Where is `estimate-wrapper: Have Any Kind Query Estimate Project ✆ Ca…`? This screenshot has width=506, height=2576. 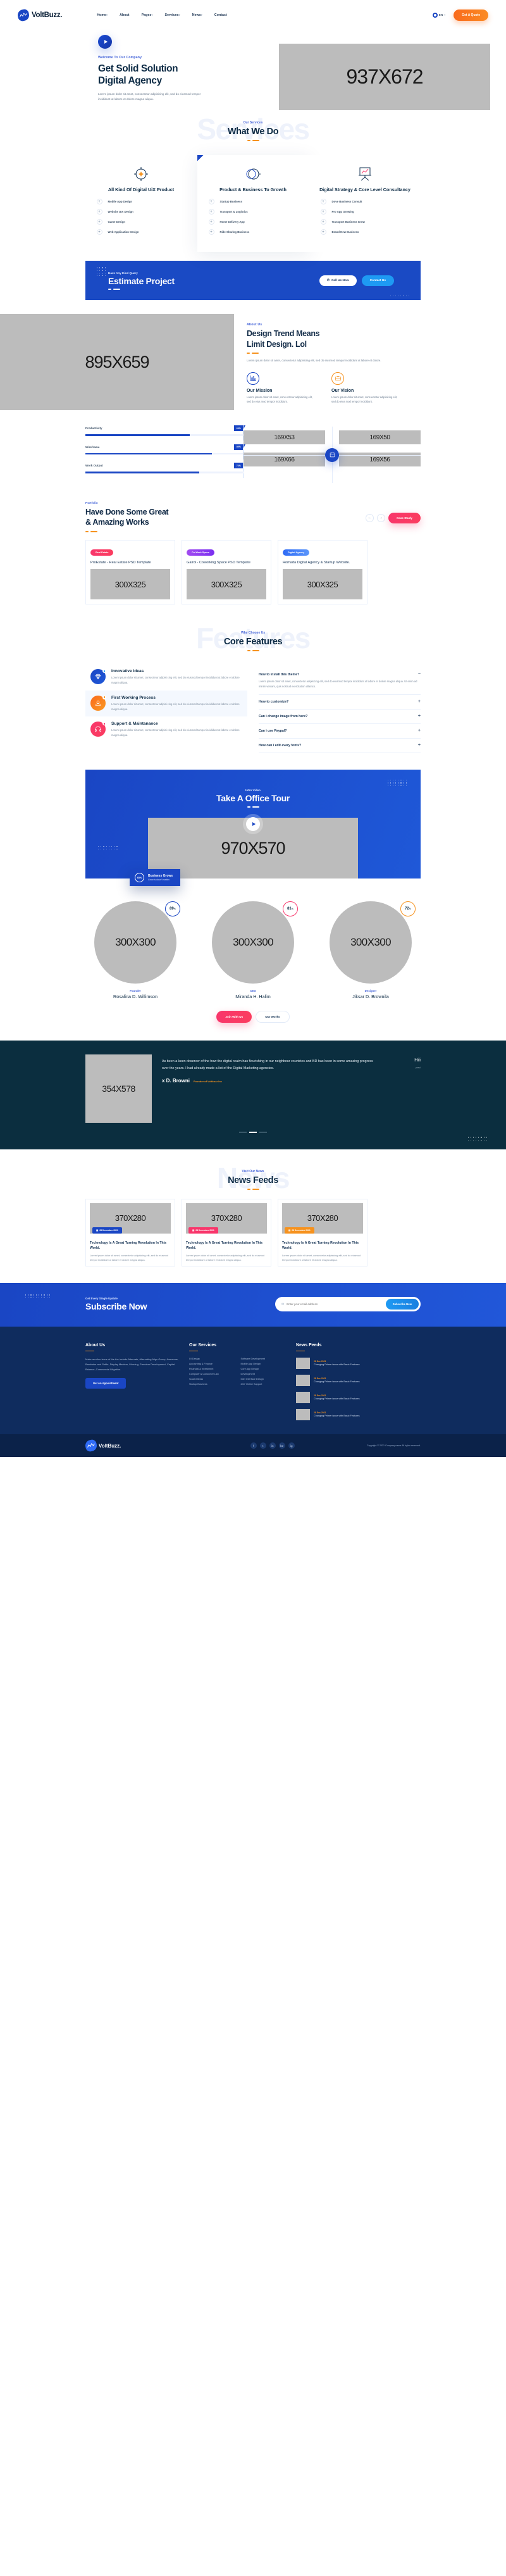
estimate-wrapper: Have Any Kind Query Estimate Project ✆ Ca… is located at coordinates (253, 281).